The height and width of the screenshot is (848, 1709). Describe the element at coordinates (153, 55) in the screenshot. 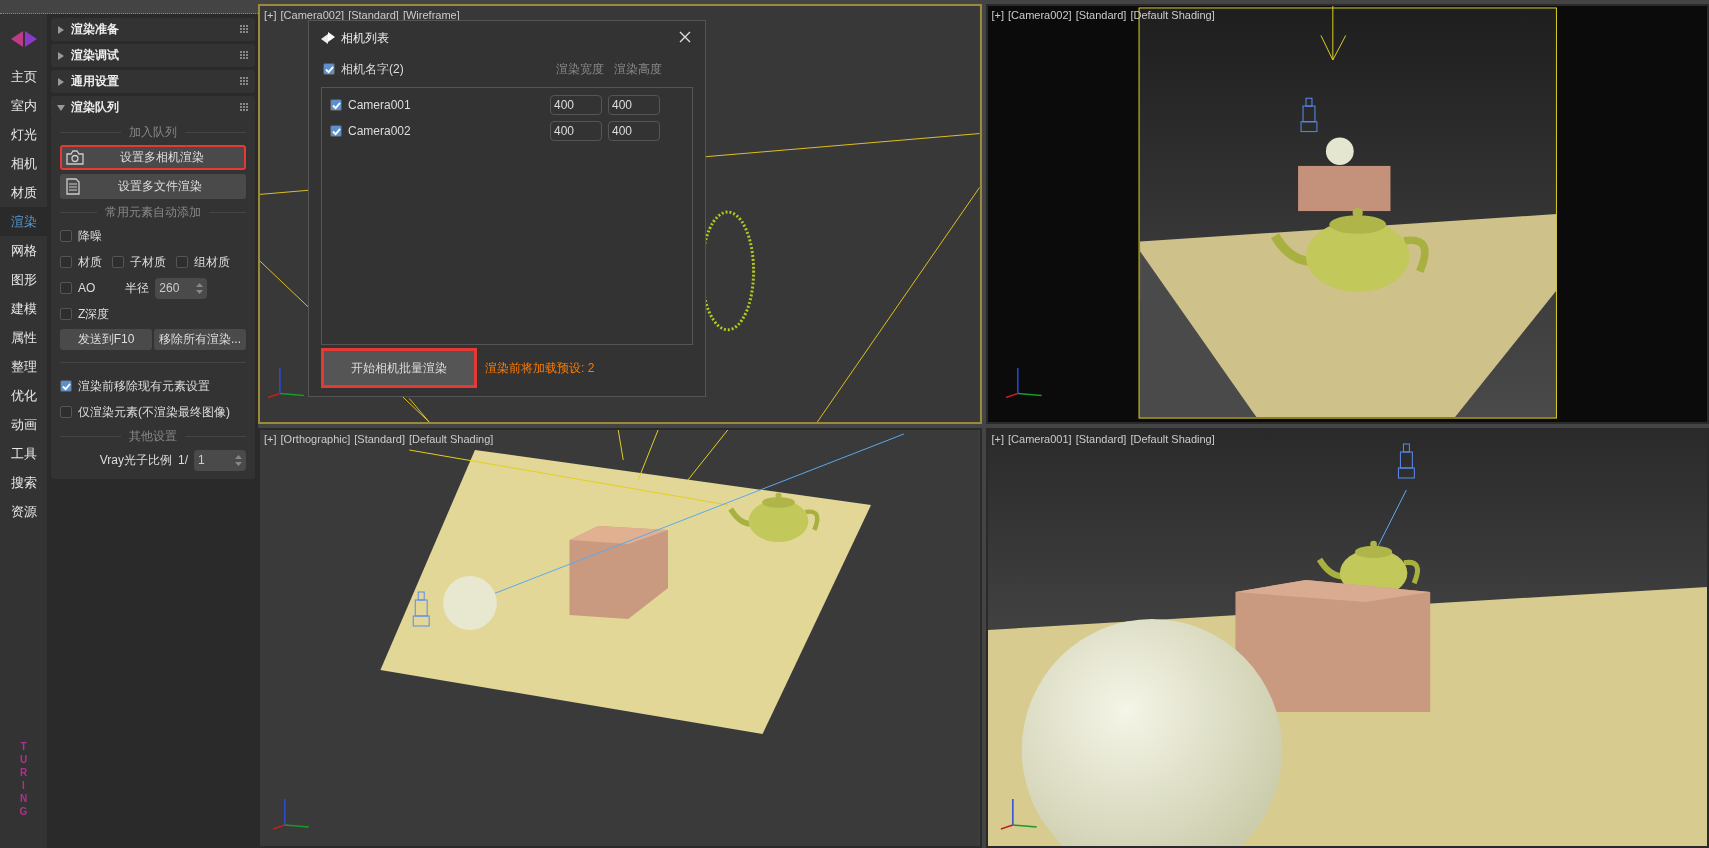

I see `section-header: 渲染调试` at that location.